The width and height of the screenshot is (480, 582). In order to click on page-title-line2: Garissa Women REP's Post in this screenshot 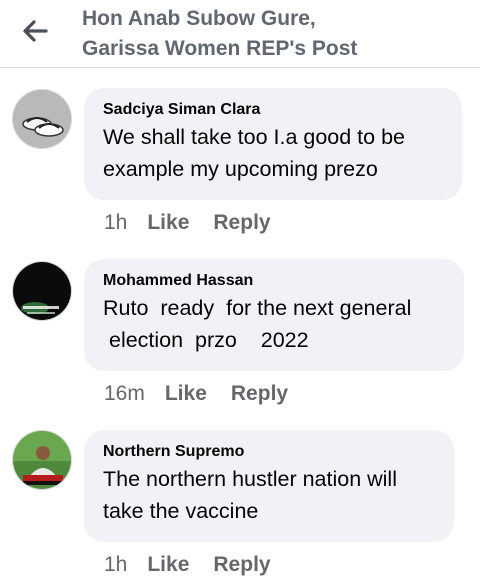, I will do `click(220, 48)`.